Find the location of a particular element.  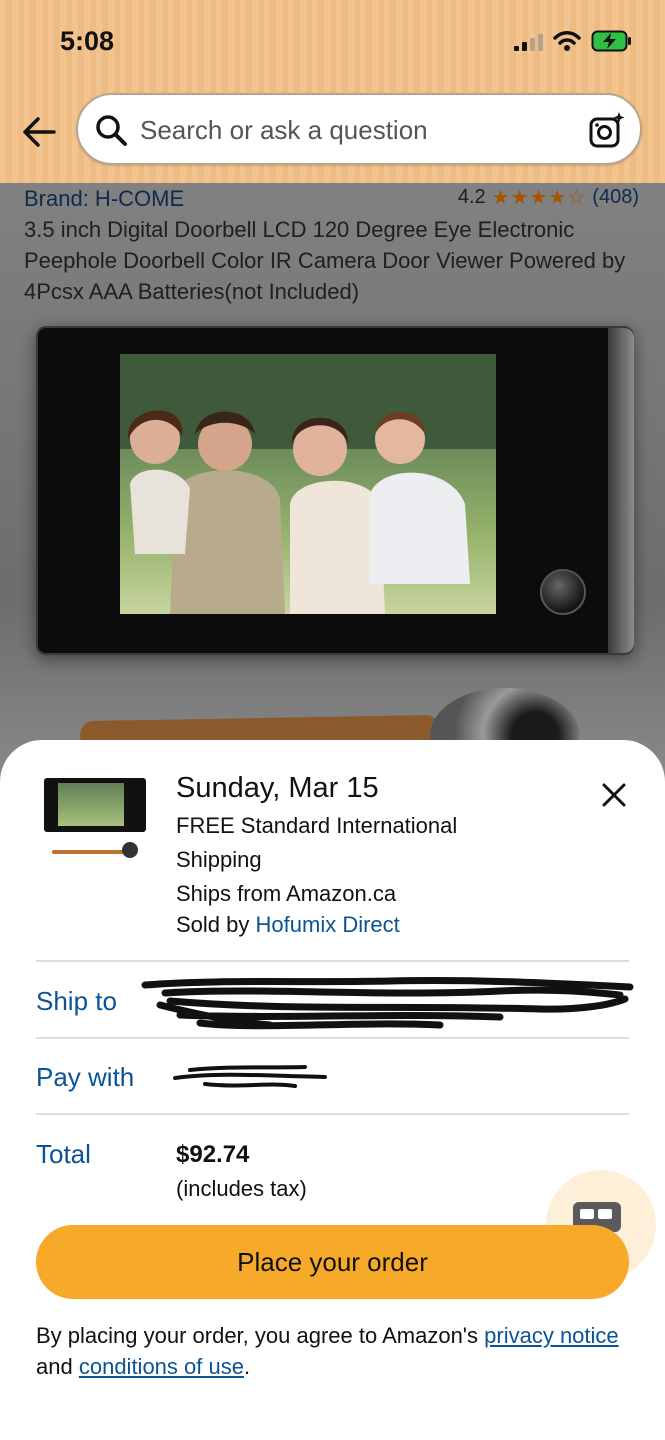

redacted-address-scribble is located at coordinates (387, 1003).